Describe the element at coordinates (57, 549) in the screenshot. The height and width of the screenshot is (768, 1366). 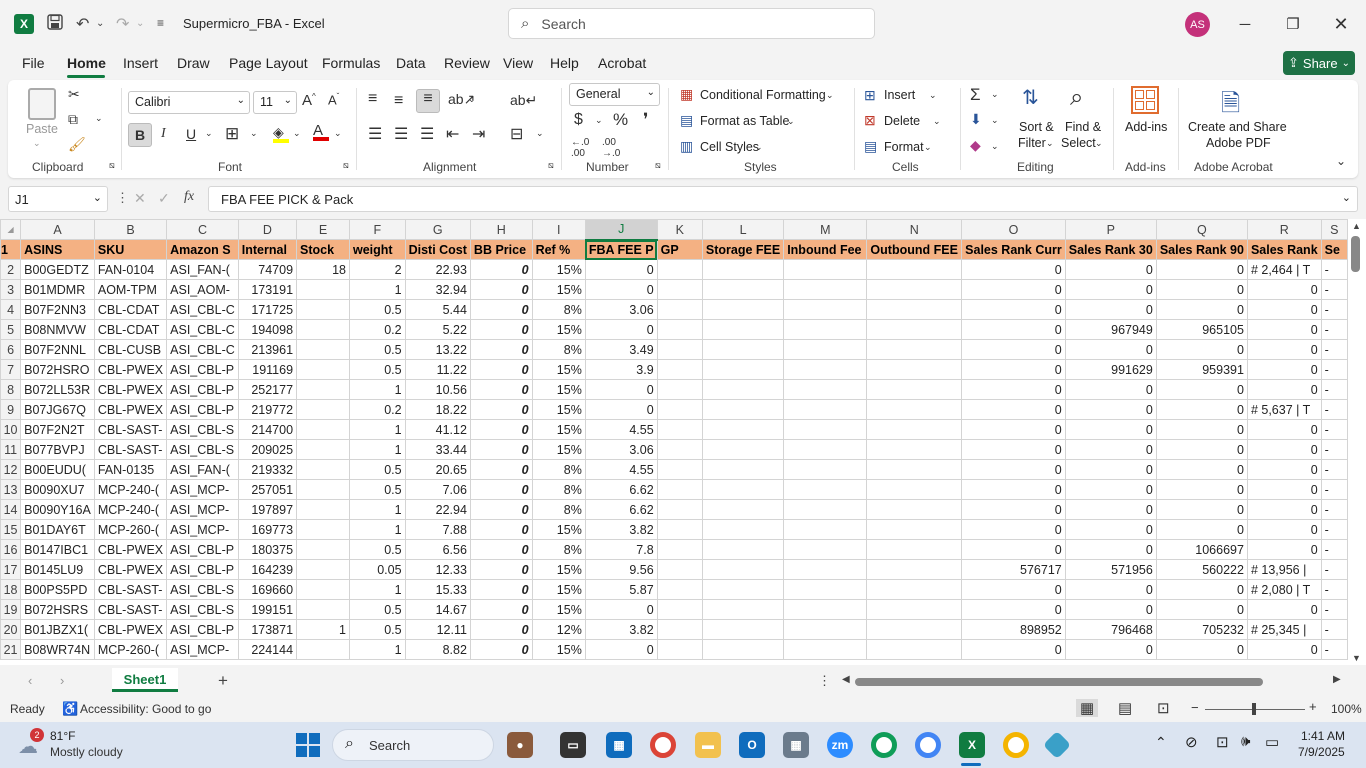
I see `cell: B0147IBC1` at that location.